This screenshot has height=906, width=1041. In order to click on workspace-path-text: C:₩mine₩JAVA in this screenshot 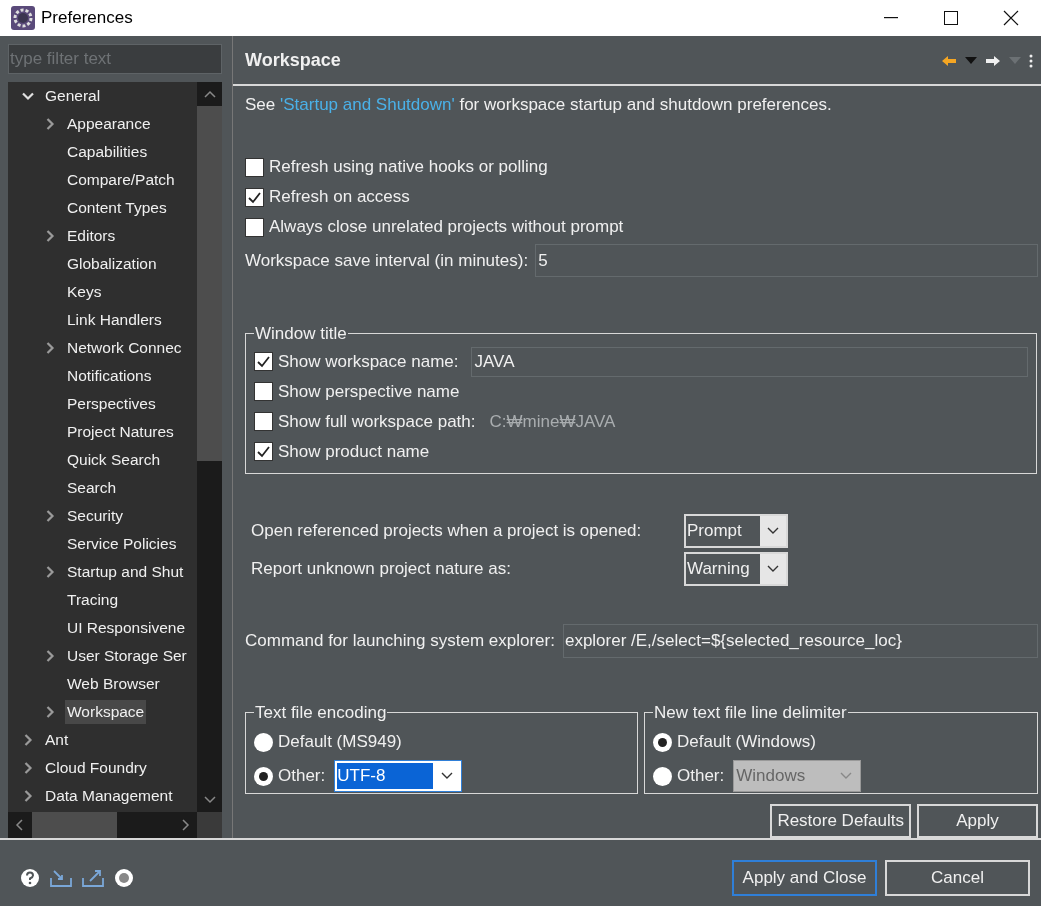, I will do `click(552, 421)`.